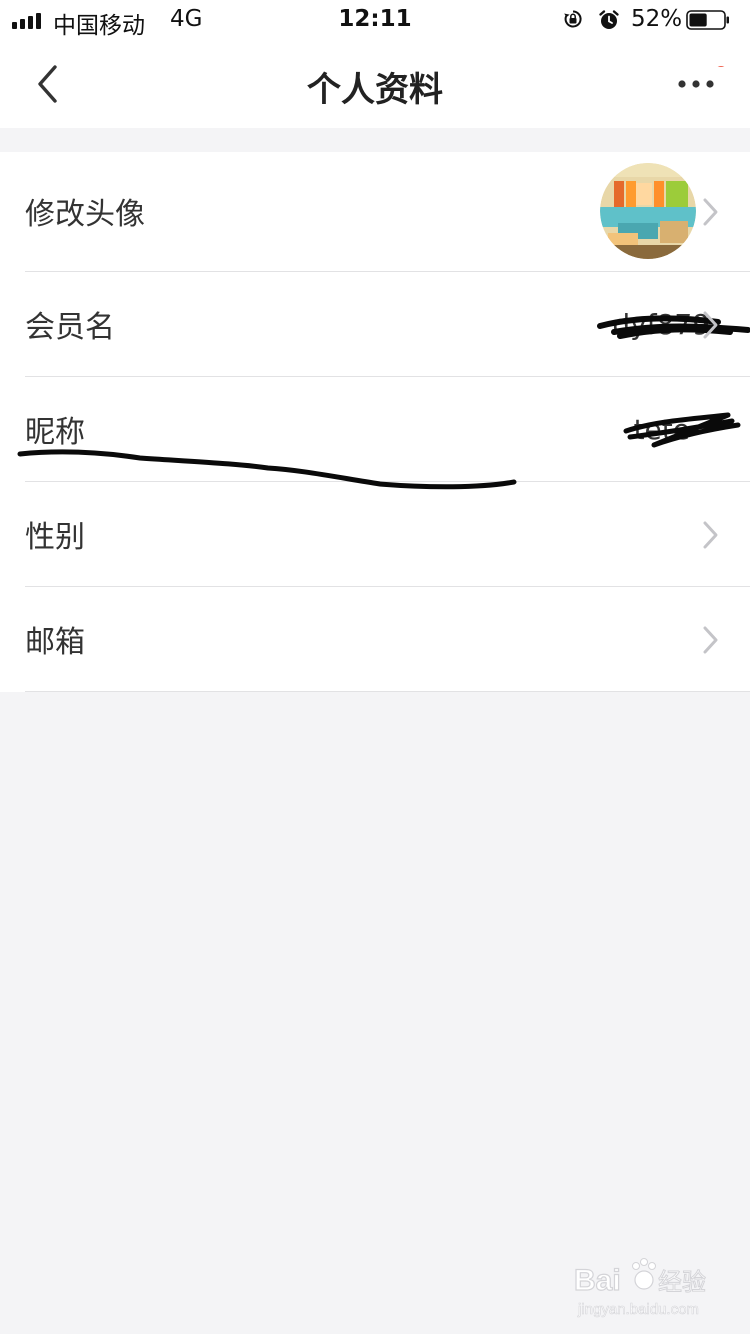 This screenshot has height=1334, width=750. I want to click on status-bar: 中国移动 4G 12:11 52%, so click(375, 20).